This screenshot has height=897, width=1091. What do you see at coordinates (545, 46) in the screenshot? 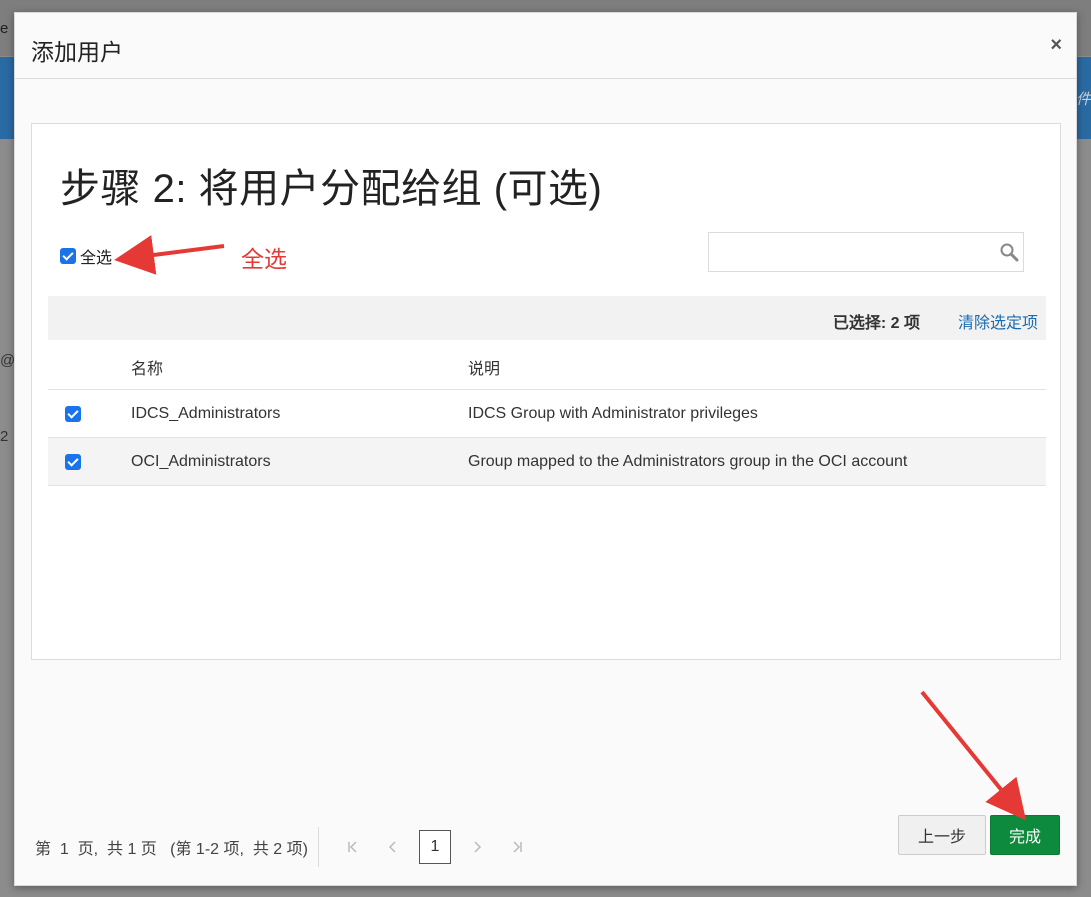
I see `dialog-header: 添加用户 ×` at bounding box center [545, 46].